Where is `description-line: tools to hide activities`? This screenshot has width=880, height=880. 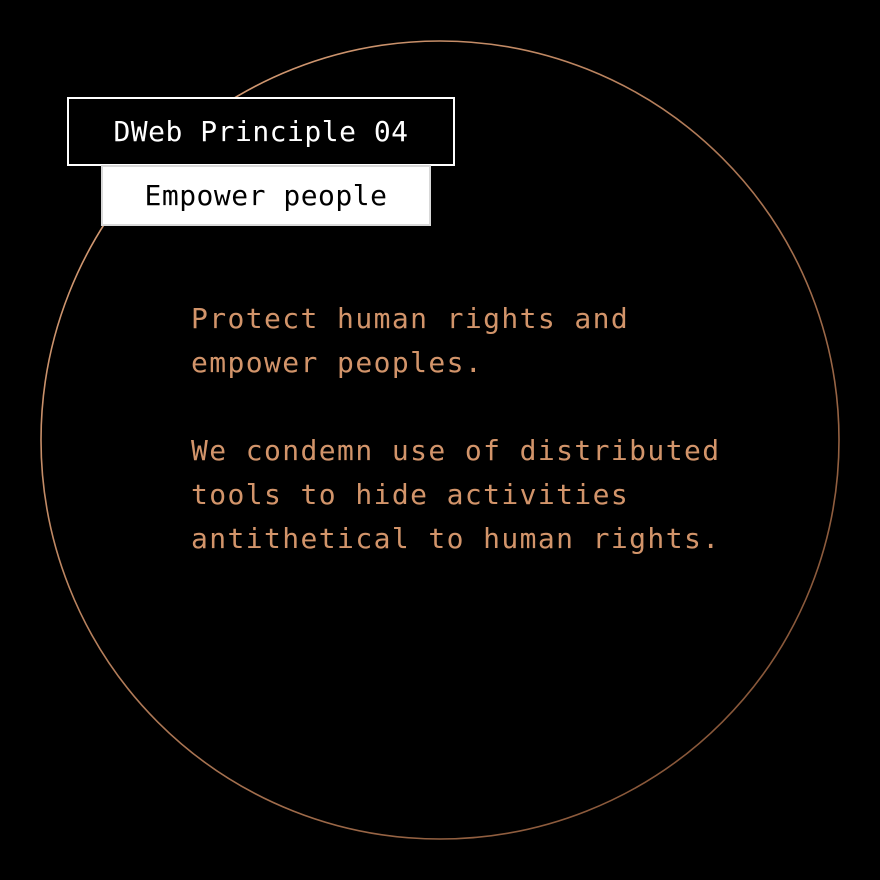 description-line: tools to hide activities is located at coordinates (410, 494).